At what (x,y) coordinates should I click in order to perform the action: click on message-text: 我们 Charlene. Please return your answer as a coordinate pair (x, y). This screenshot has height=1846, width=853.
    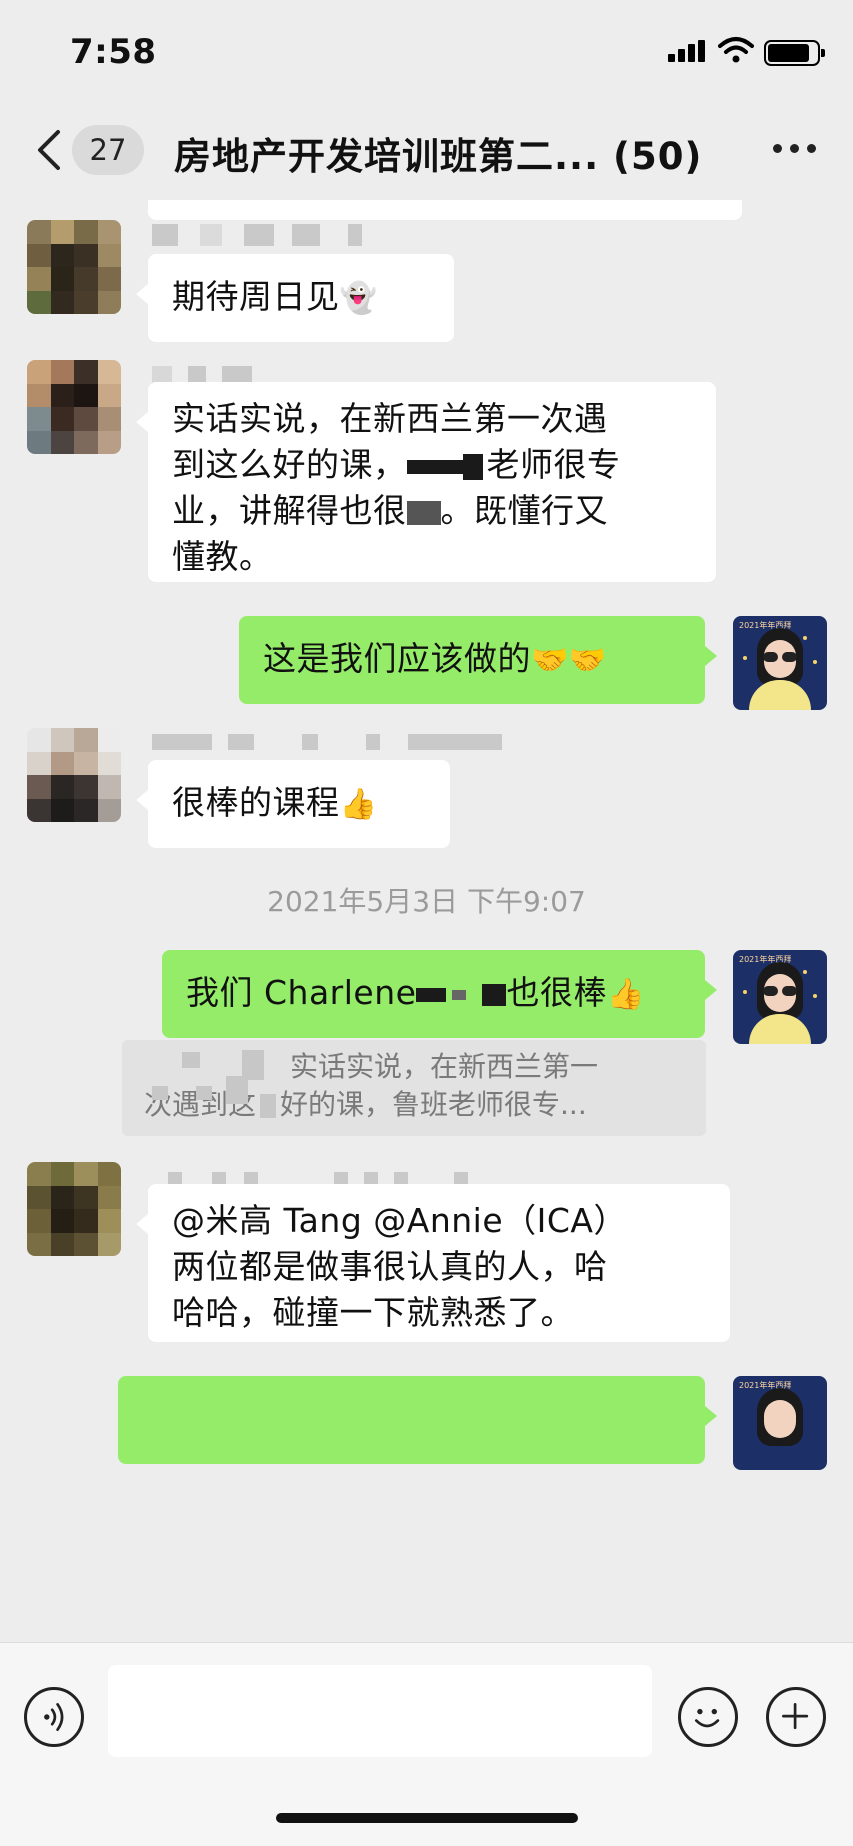
    Looking at the image, I should click on (301, 992).